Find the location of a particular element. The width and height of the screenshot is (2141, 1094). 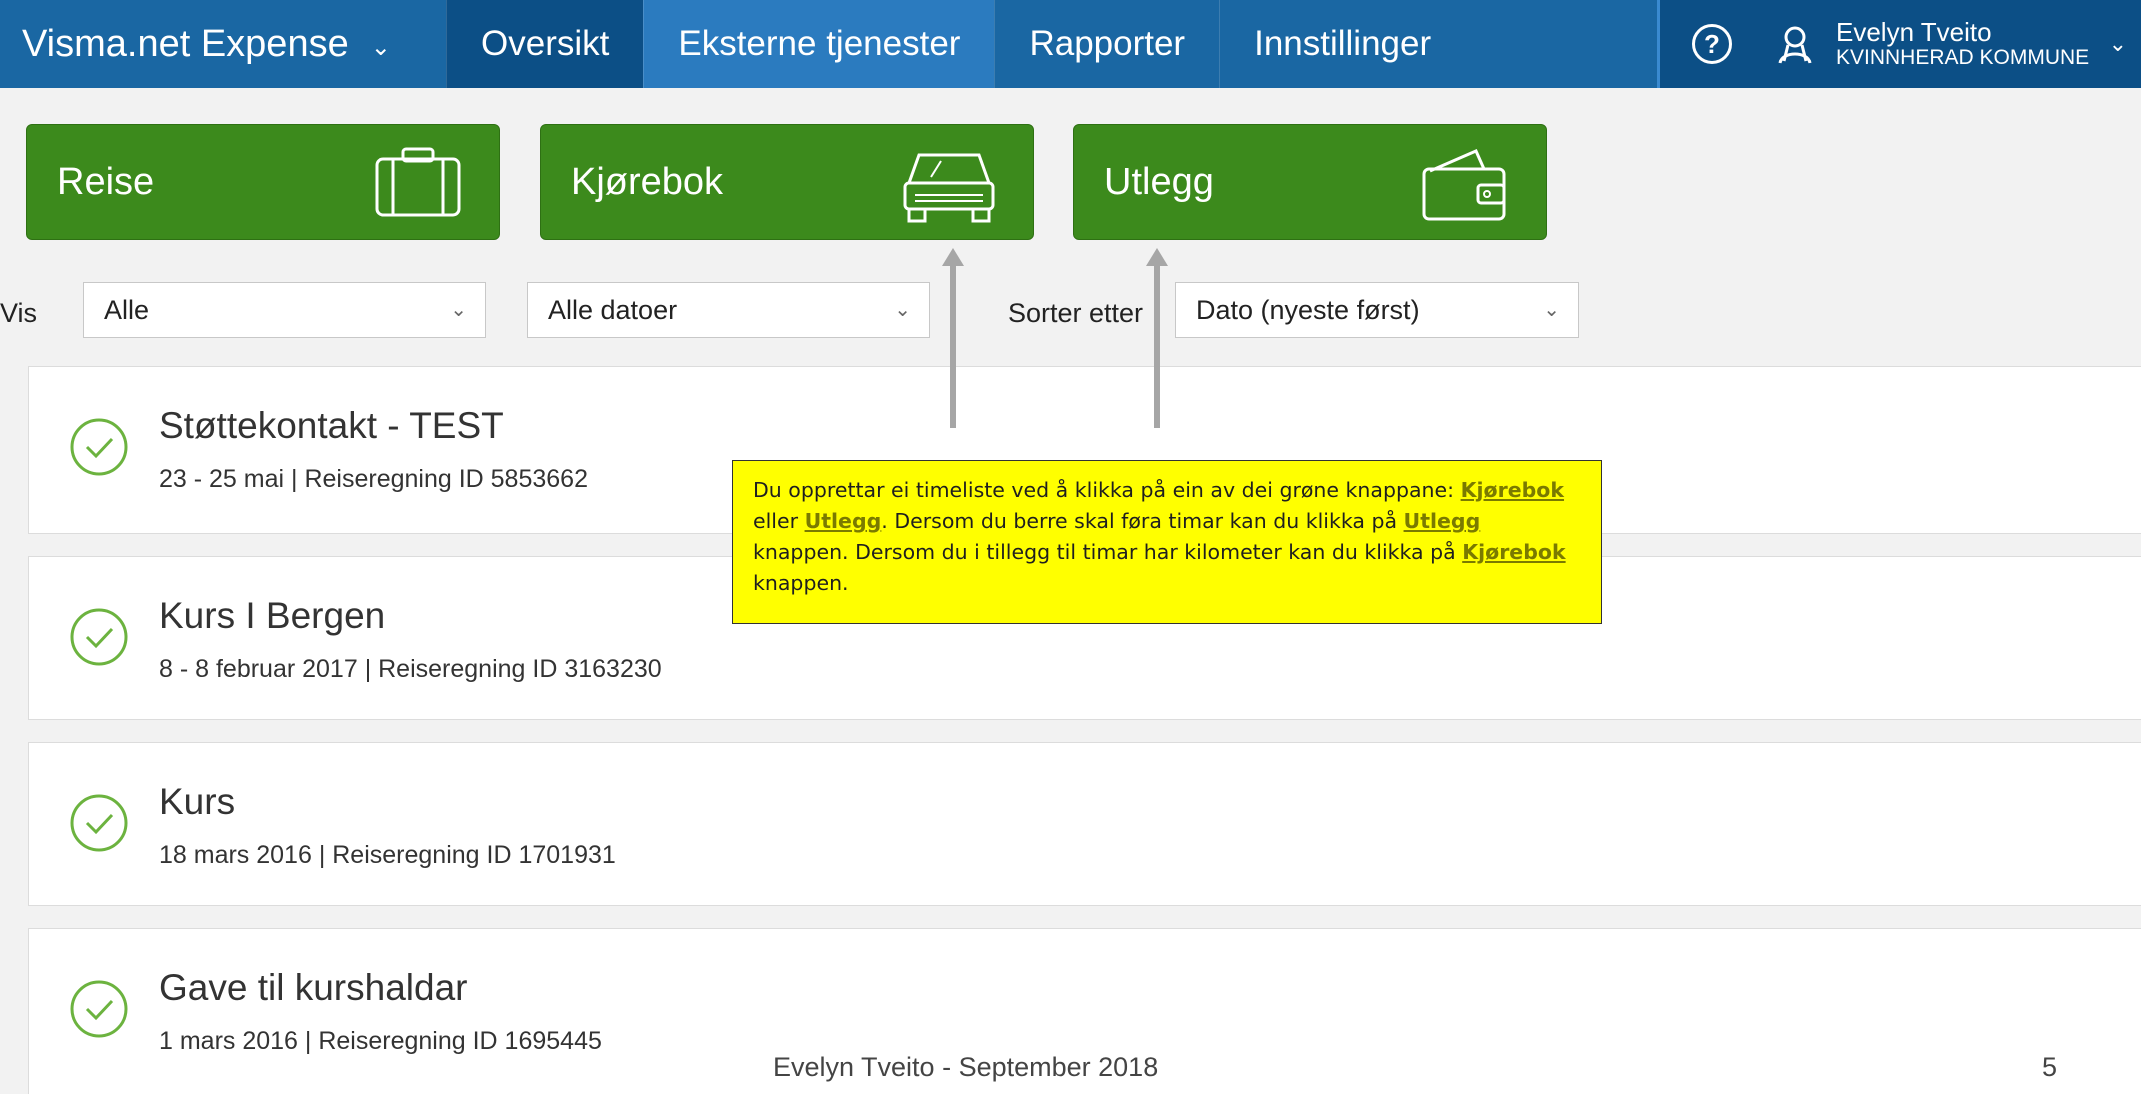

item-subtitle: 1 mars 2016 | Reiseregning ID 1695445 is located at coordinates (380, 1041).